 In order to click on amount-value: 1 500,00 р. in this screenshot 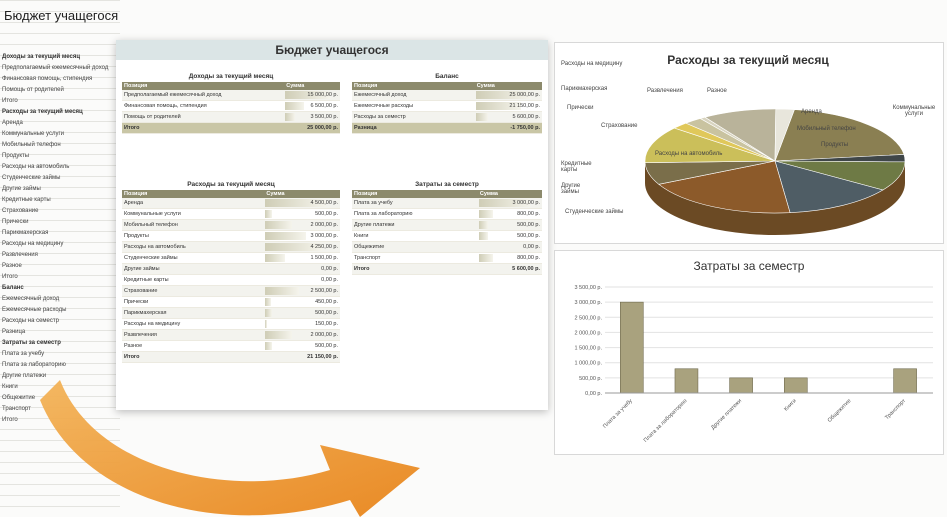, I will do `click(324, 258)`.